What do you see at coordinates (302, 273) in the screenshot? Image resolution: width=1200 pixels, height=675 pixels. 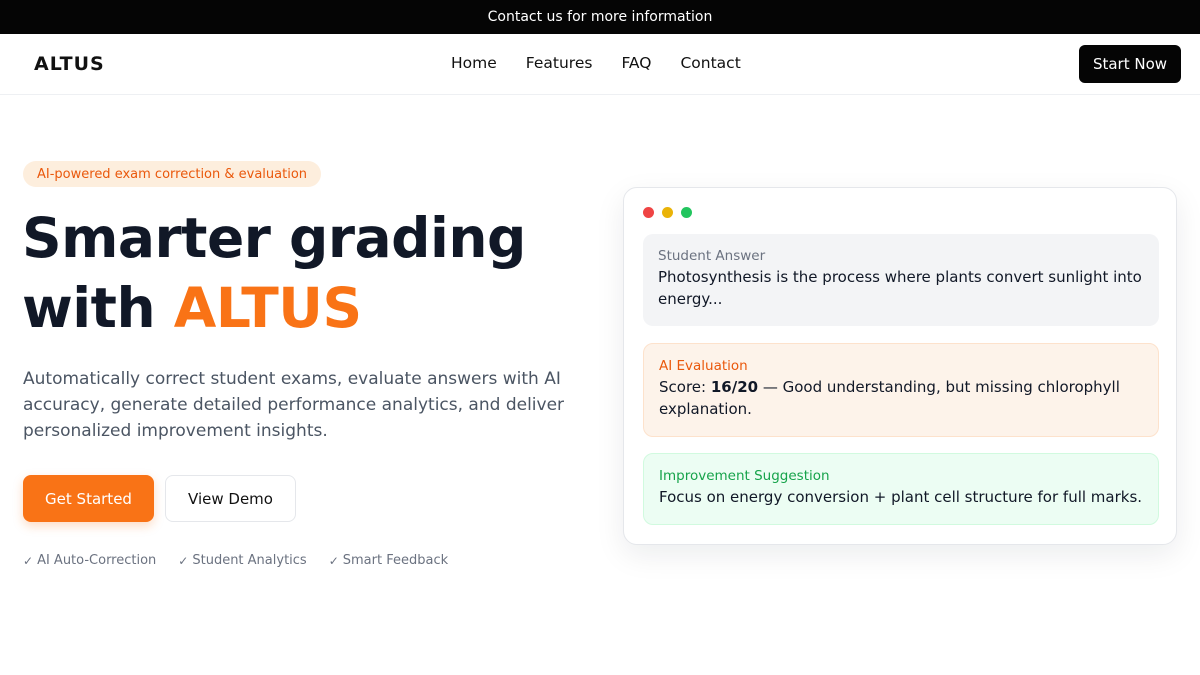 I see `hero-headline: Smarter grading with ALTUS` at bounding box center [302, 273].